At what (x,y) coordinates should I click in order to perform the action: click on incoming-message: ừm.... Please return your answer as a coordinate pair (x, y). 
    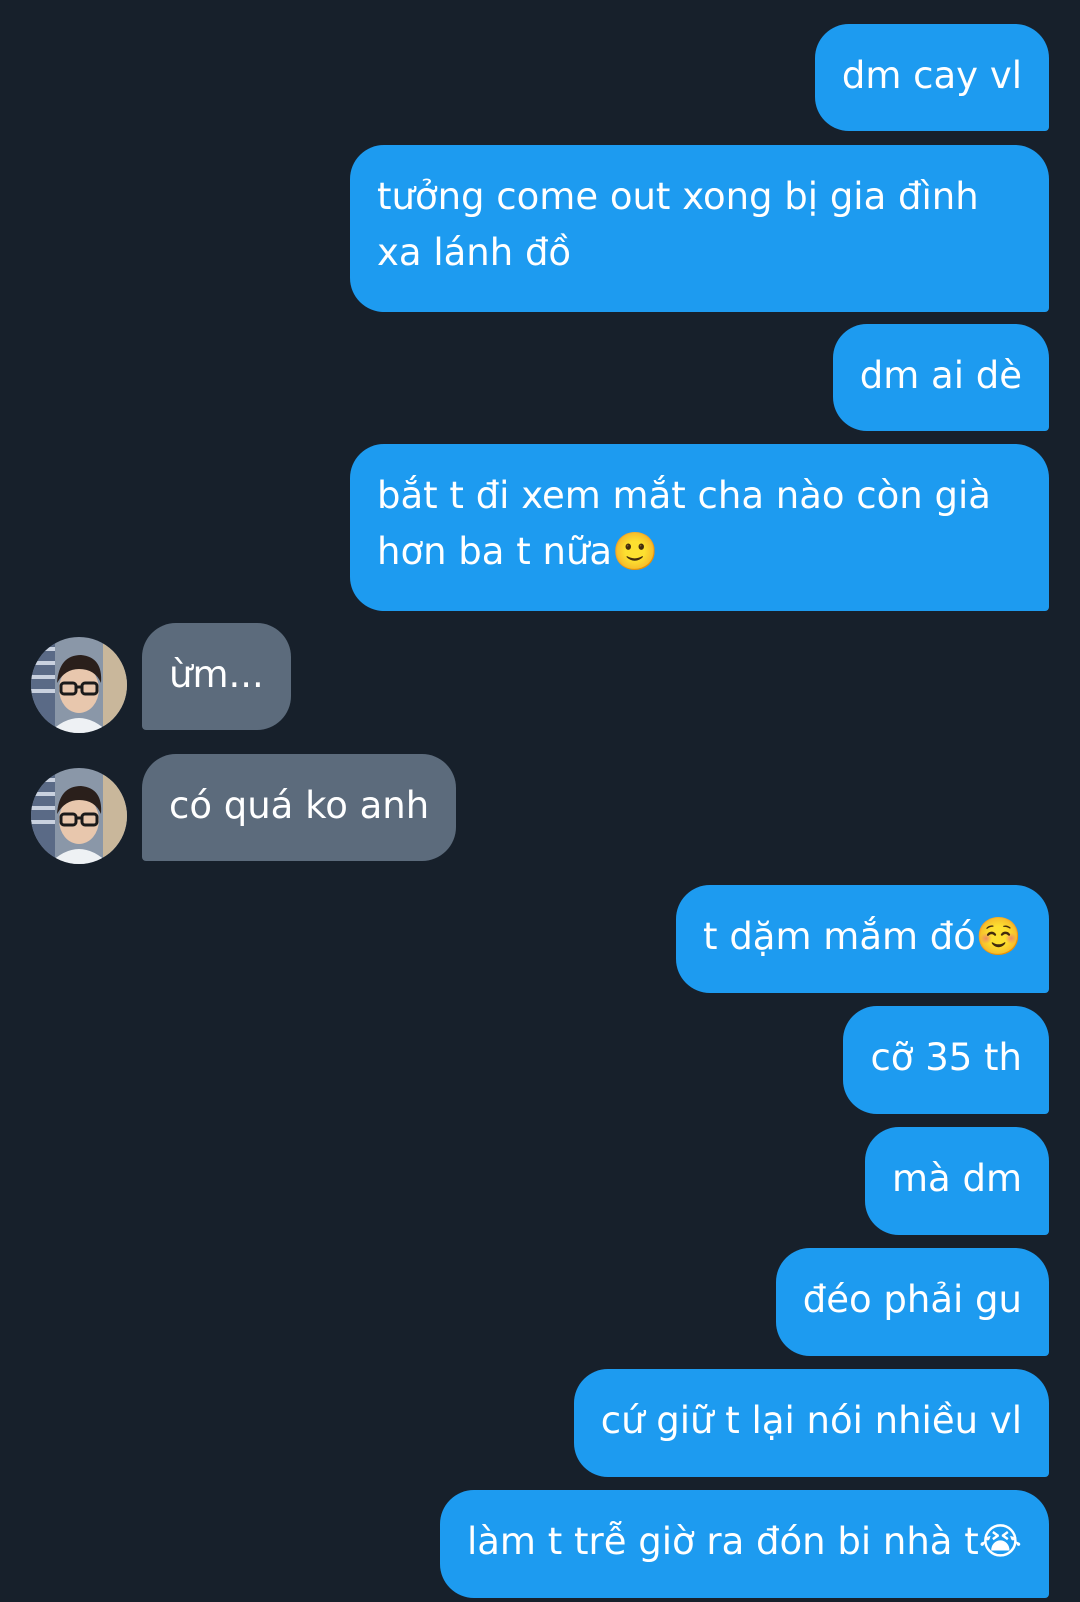
    Looking at the image, I should click on (216, 676).